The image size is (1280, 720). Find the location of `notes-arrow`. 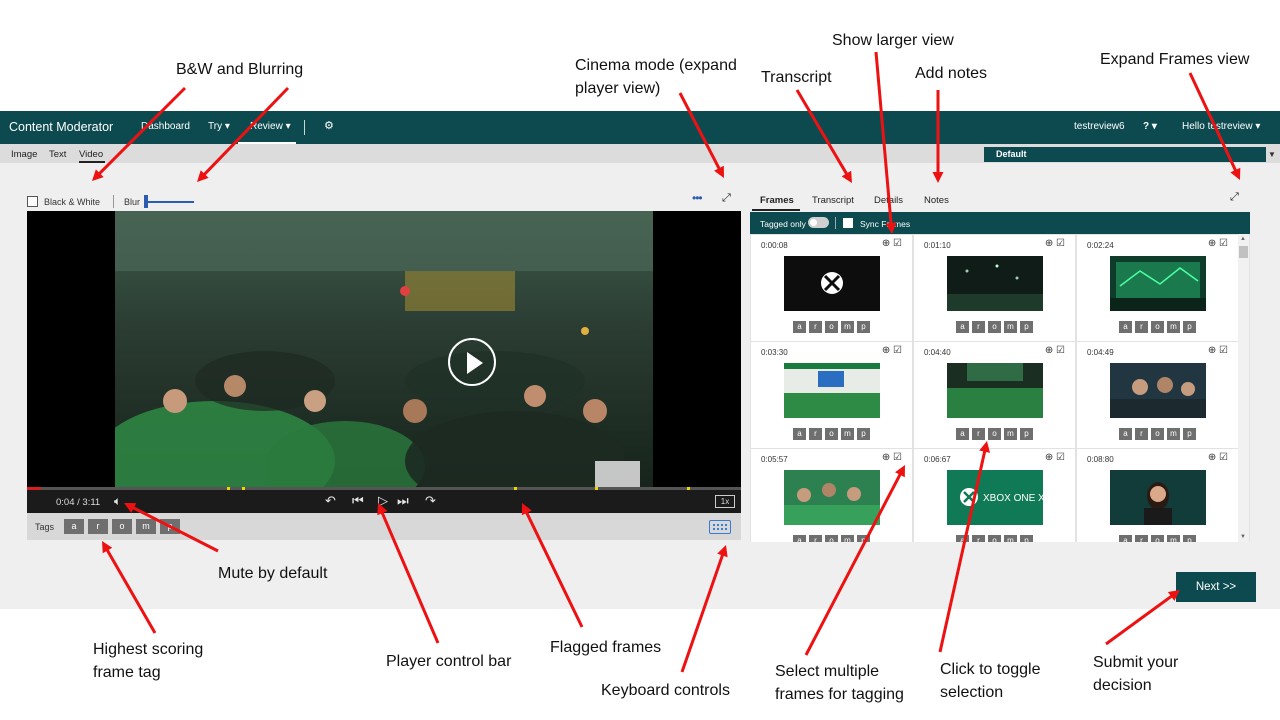

notes-arrow is located at coordinates (938, 136).